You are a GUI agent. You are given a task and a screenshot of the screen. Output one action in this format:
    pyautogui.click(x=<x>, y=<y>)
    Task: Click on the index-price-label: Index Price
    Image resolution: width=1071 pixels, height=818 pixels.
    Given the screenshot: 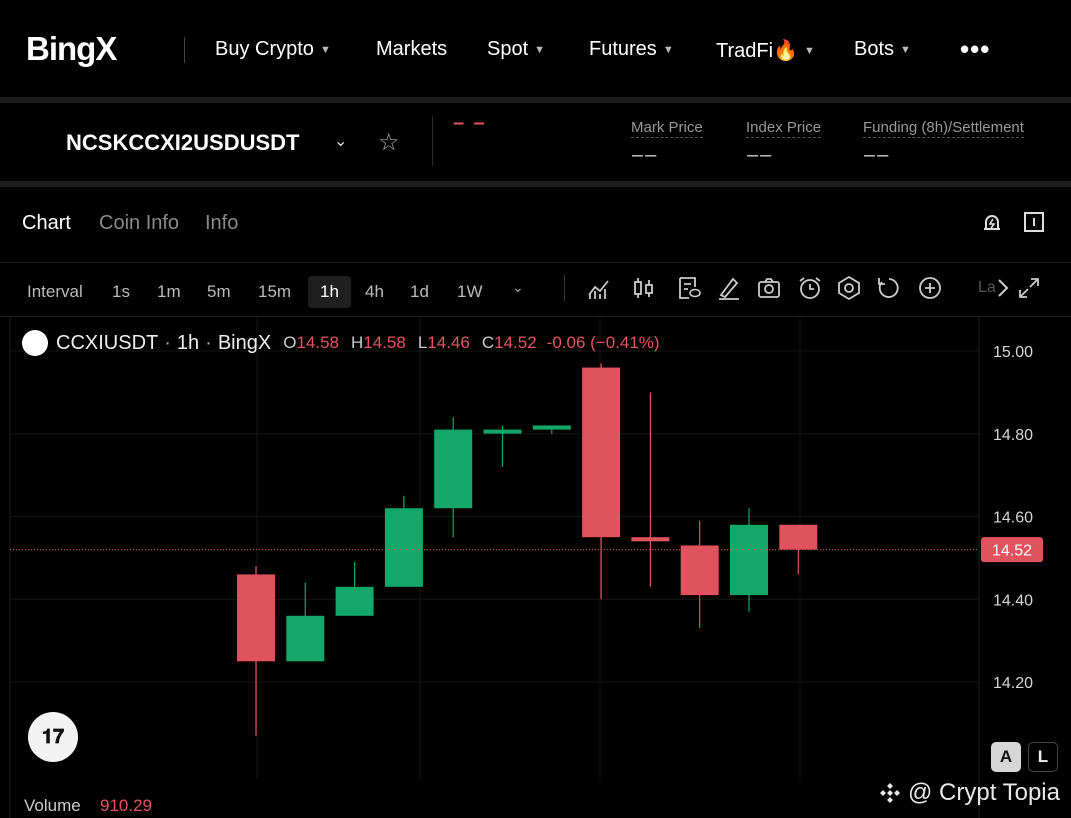 What is the action you would take?
    pyautogui.click(x=784, y=128)
    